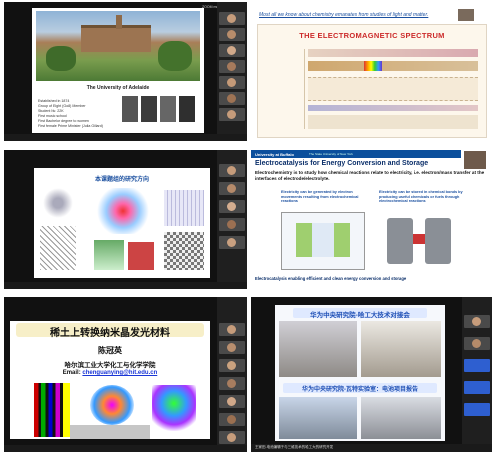 The height and width of the screenshot is (457, 496). I want to click on central-figure, so click(123, 211).